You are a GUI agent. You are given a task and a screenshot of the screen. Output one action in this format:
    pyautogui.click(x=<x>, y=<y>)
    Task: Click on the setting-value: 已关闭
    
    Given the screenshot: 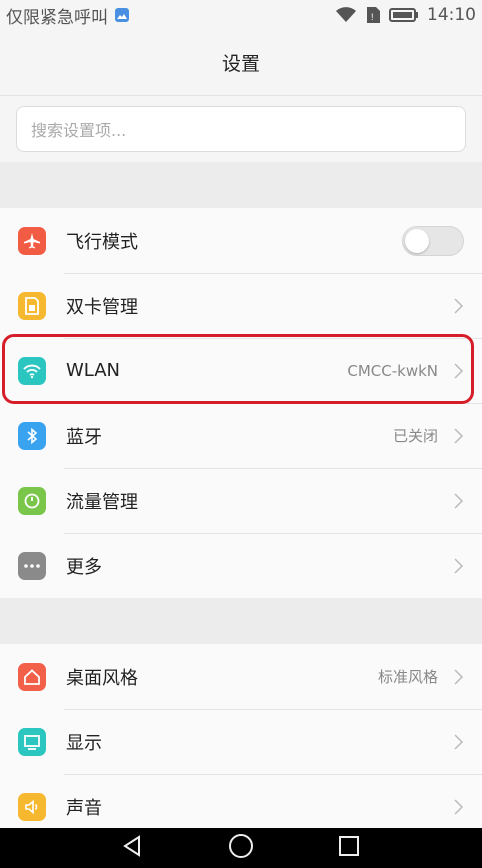 What is the action you would take?
    pyautogui.click(x=415, y=436)
    